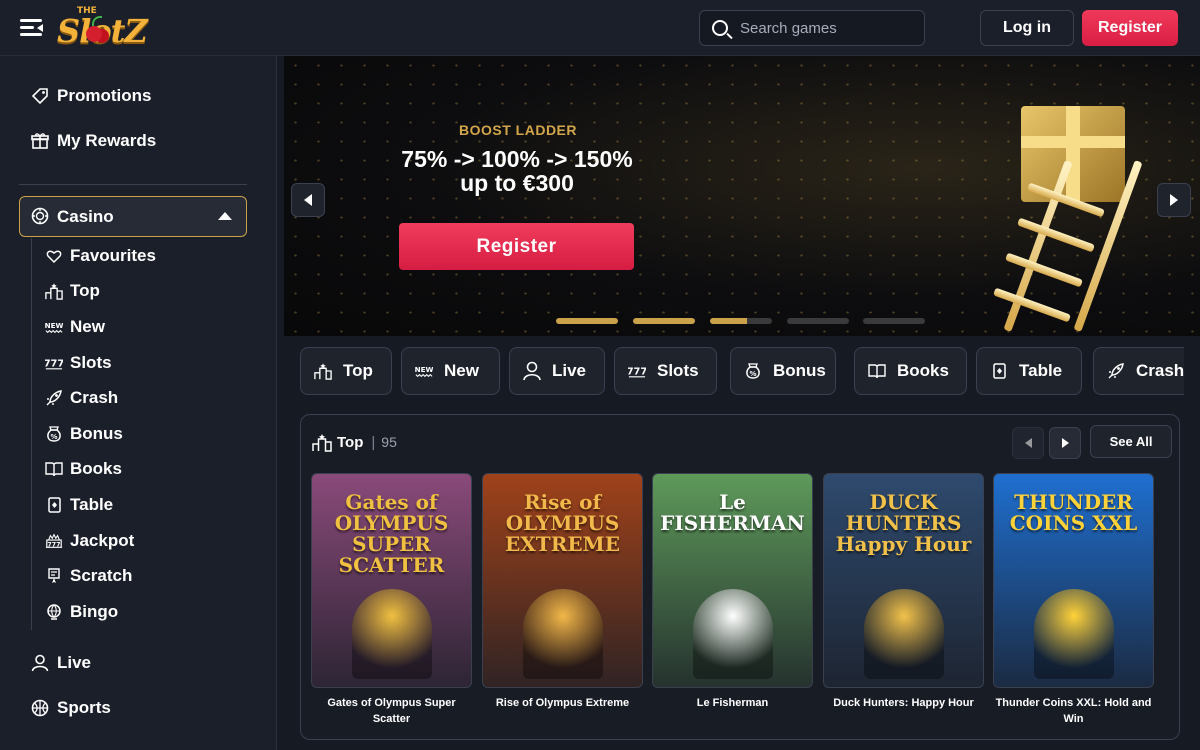  I want to click on game-card: THUNDER COINS XXL, so click(1073, 580).